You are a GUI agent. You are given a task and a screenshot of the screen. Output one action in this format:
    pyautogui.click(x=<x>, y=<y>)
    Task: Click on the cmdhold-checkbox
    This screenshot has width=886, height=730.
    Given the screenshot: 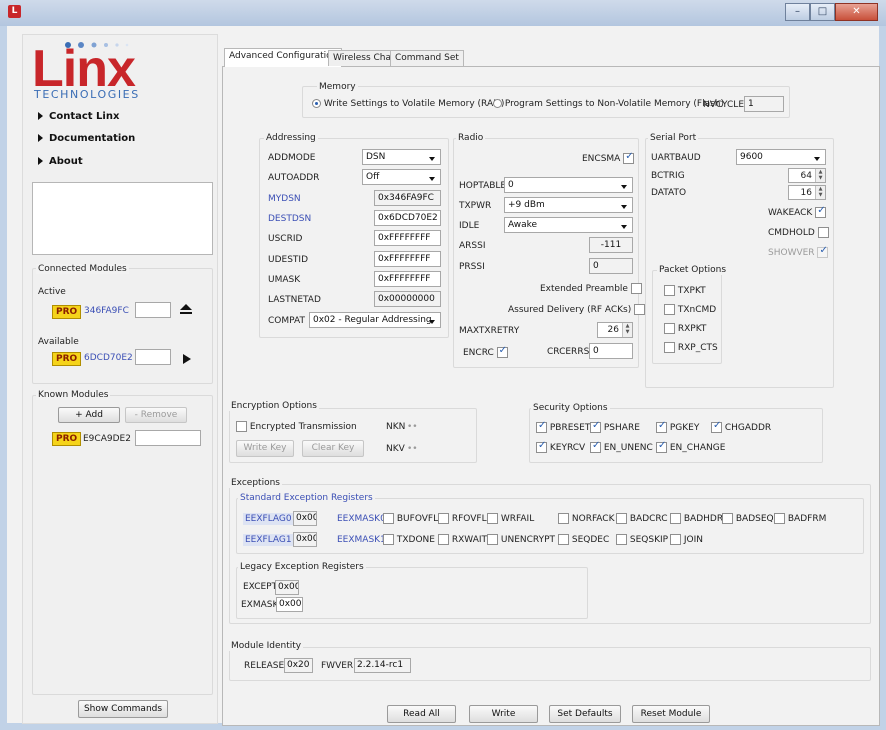 What is the action you would take?
    pyautogui.click(x=823, y=232)
    